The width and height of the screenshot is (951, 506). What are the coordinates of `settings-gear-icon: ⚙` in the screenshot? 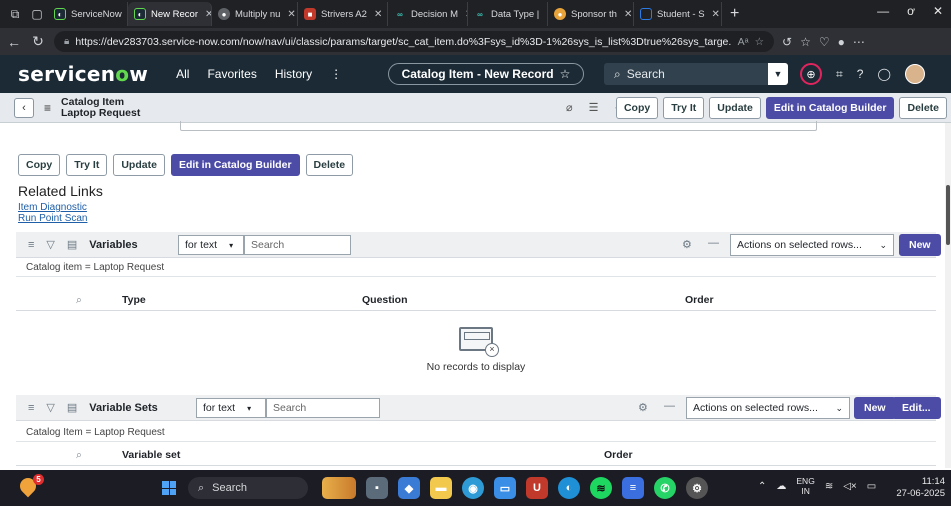 It's located at (697, 488).